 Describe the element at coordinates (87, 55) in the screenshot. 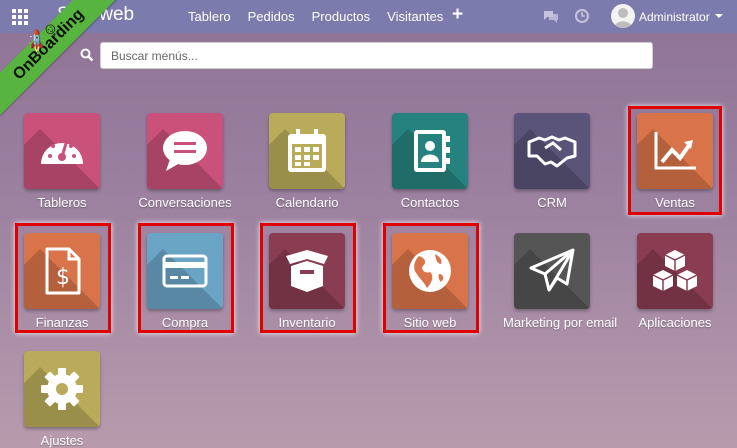

I see `search-icon` at that location.